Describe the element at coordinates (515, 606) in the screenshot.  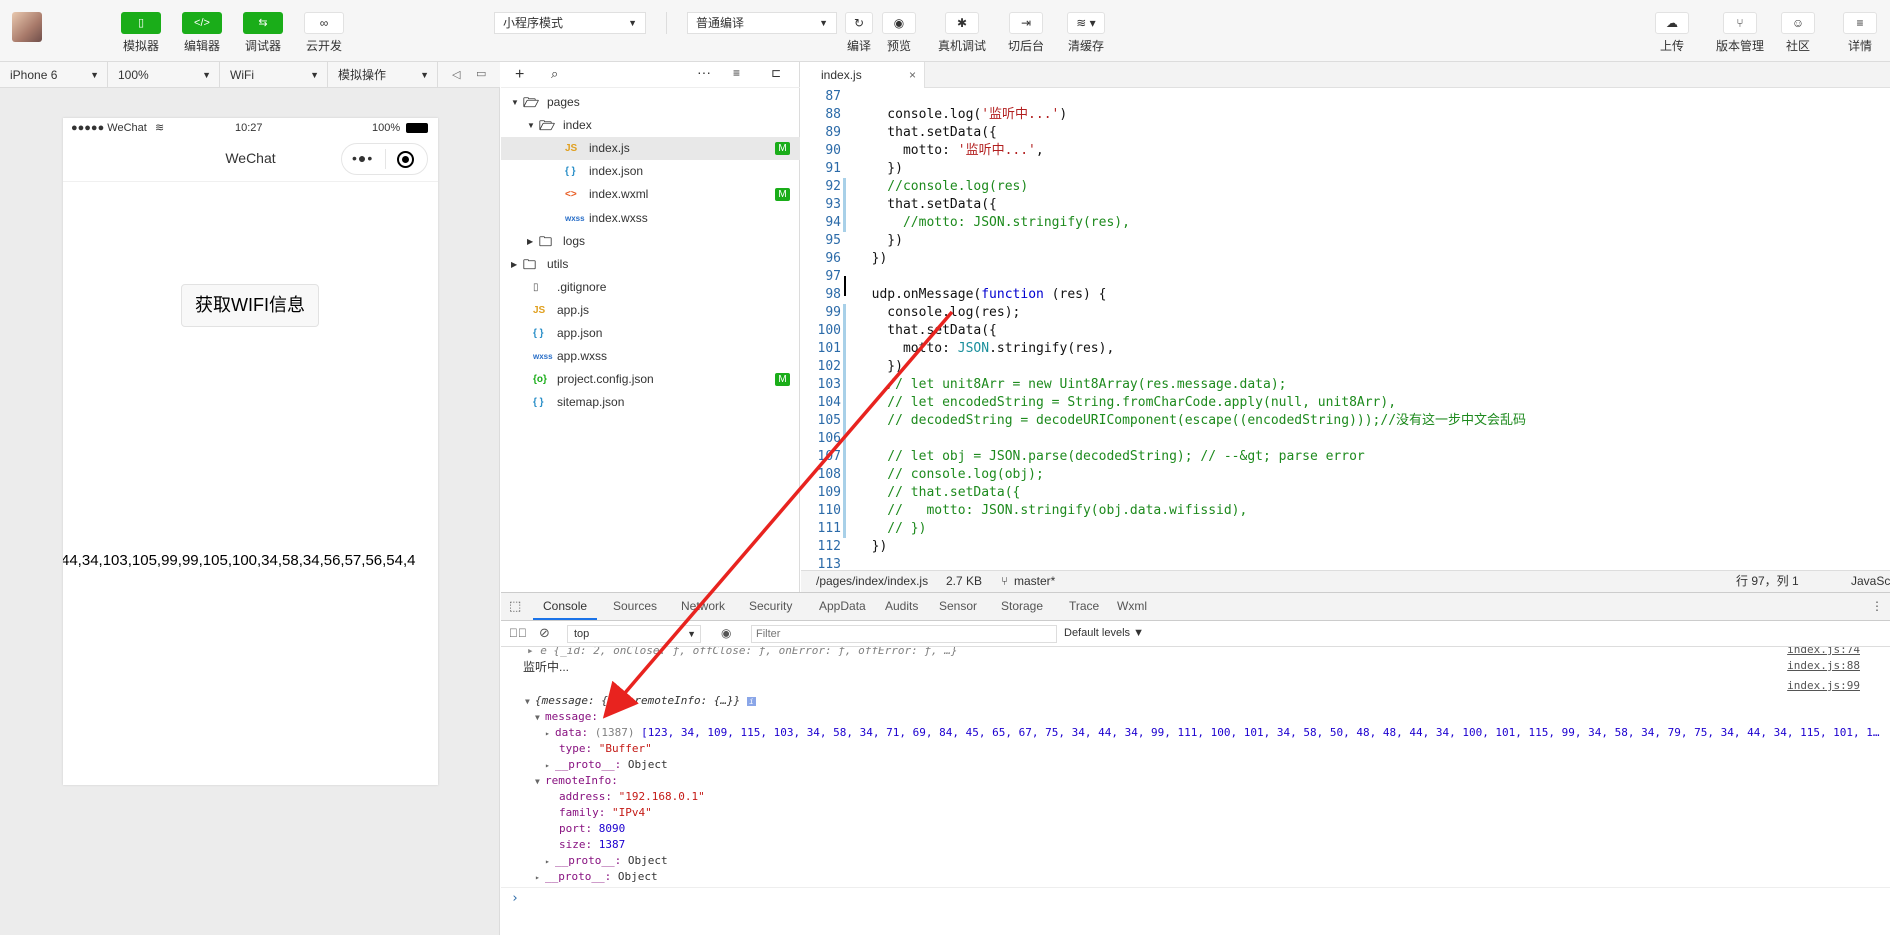
I see `inspect-icon: ⬚` at that location.